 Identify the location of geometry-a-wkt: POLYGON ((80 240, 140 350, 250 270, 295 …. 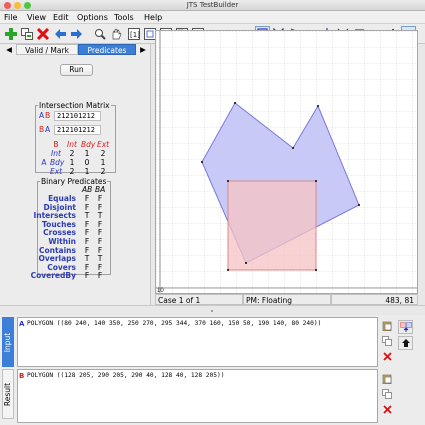
(174, 323).